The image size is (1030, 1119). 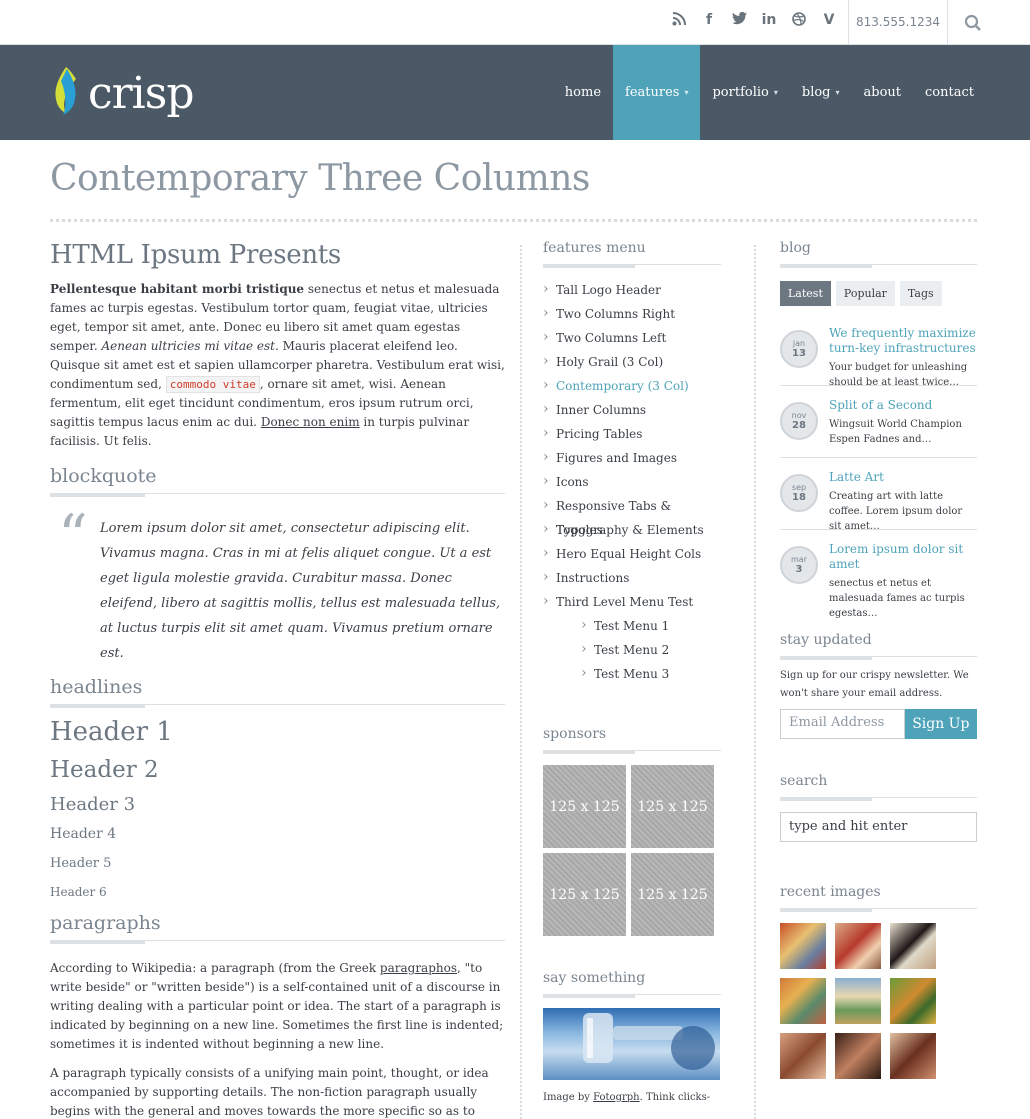 I want to click on nav-item-features: features ▾, so click(x=657, y=92).